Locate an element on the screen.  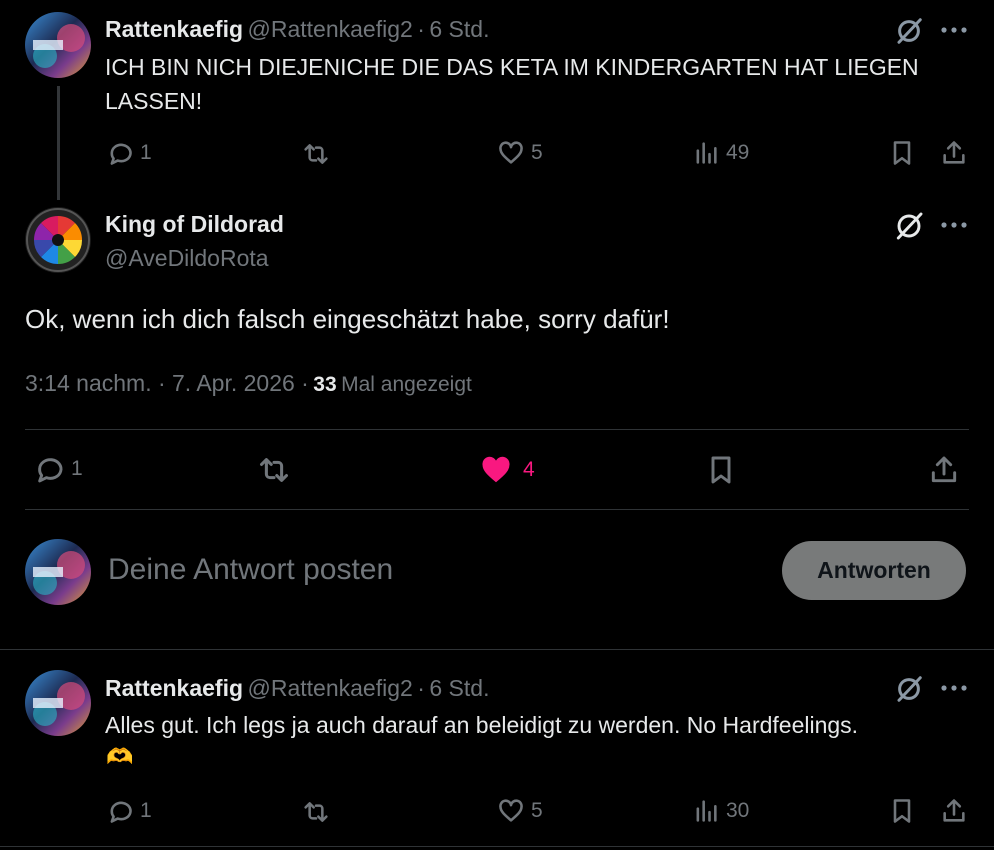
view-count: 33 is located at coordinates (325, 384).